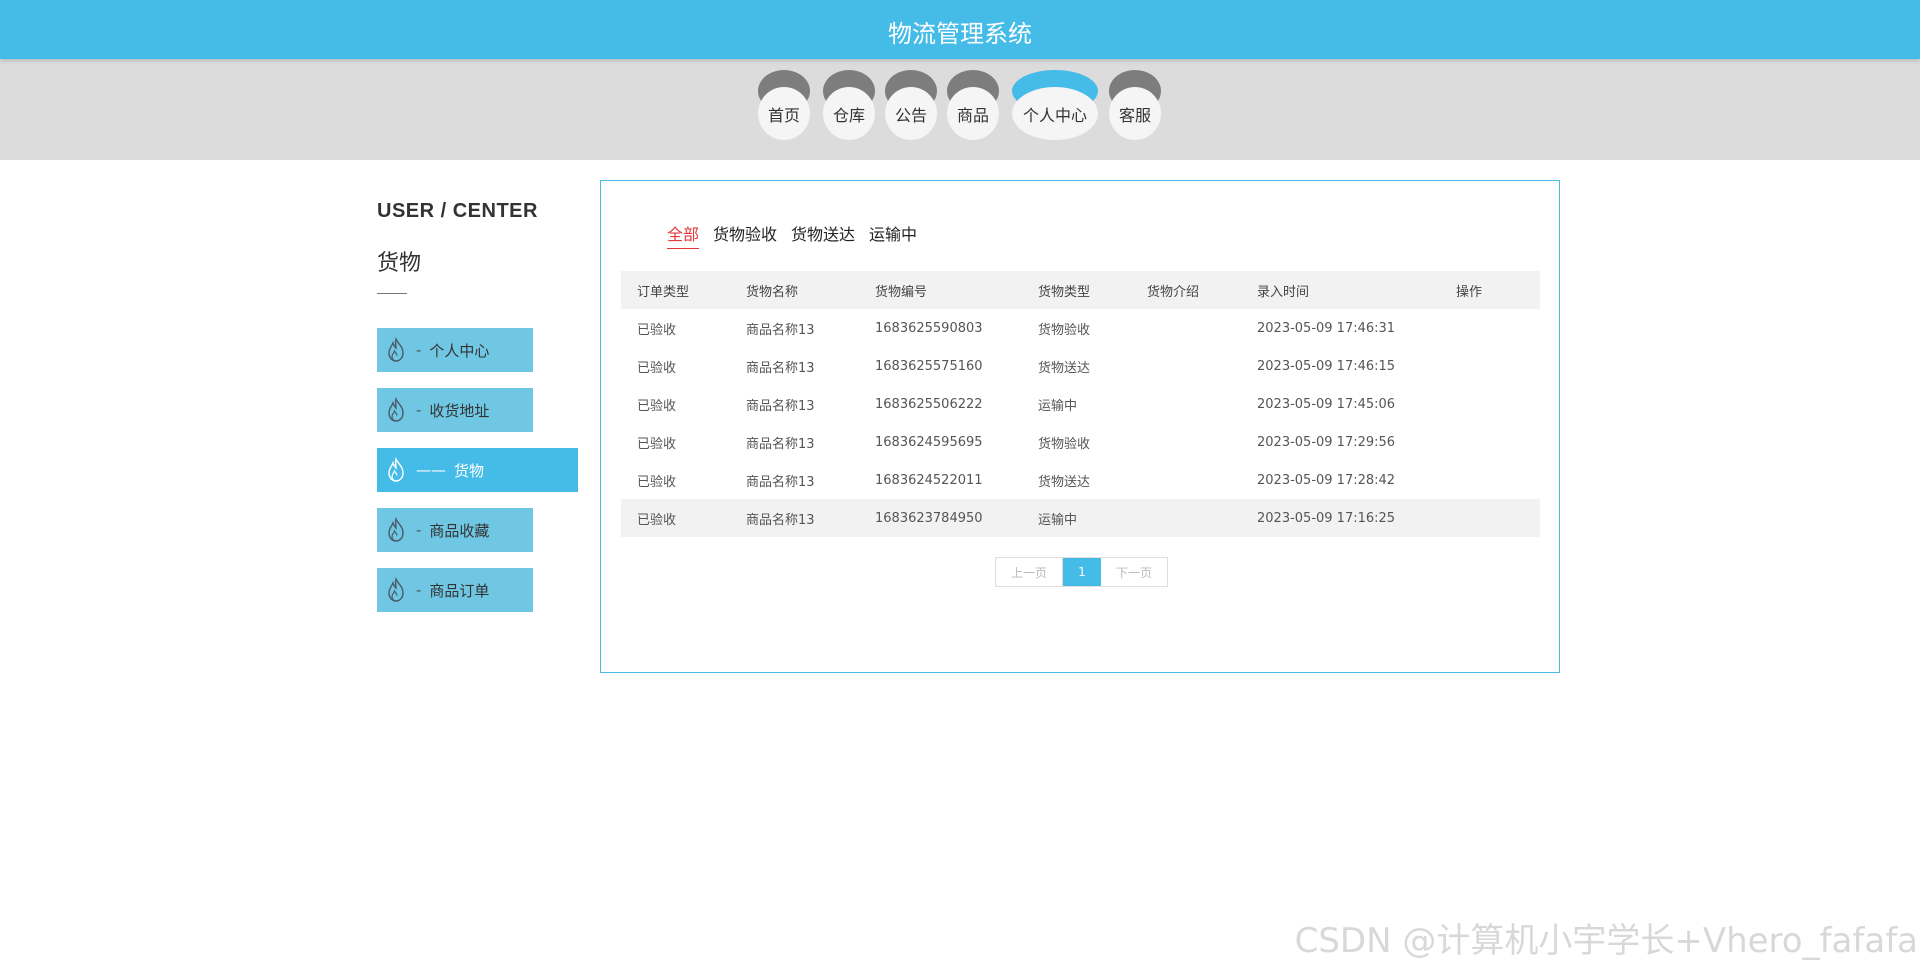  I want to click on prev-page-button: 上一页, so click(1029, 572).